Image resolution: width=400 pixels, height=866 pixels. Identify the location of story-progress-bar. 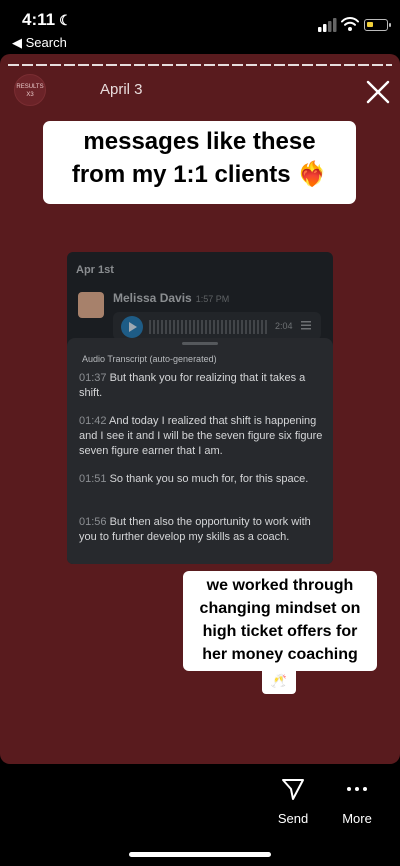
(200, 65).